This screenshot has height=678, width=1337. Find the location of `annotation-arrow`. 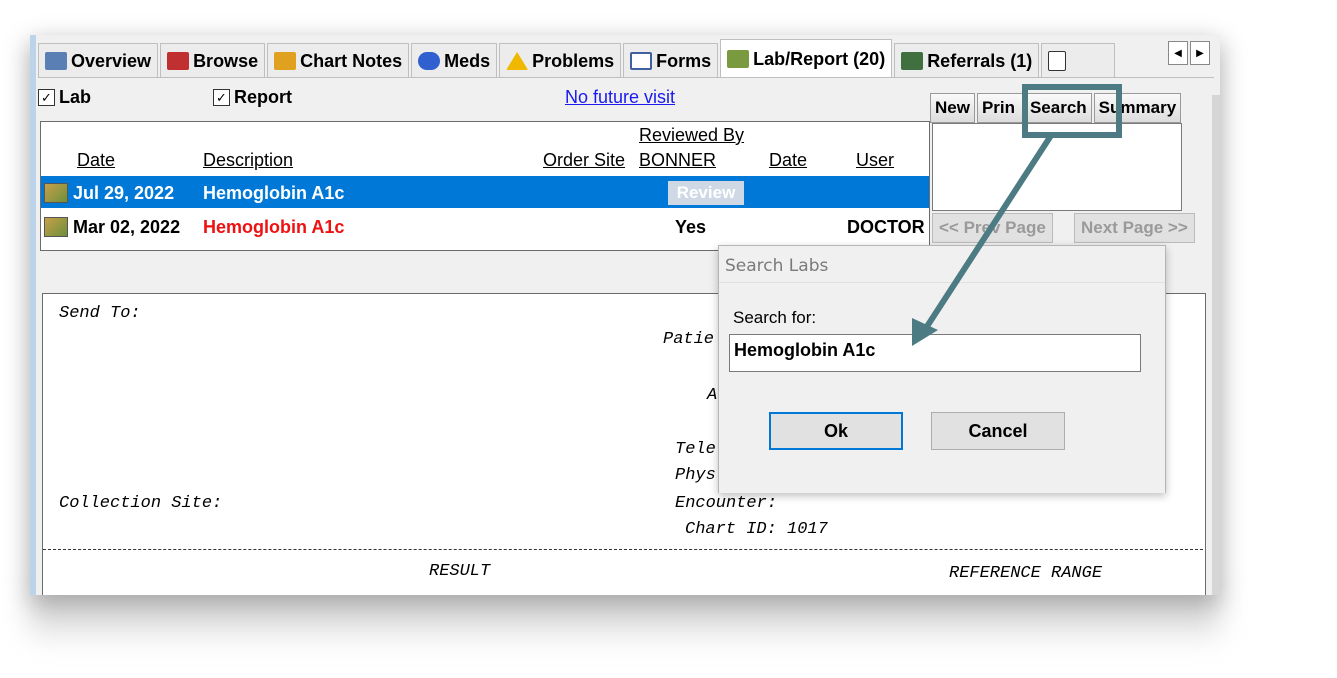

annotation-arrow is located at coordinates (983, 239).